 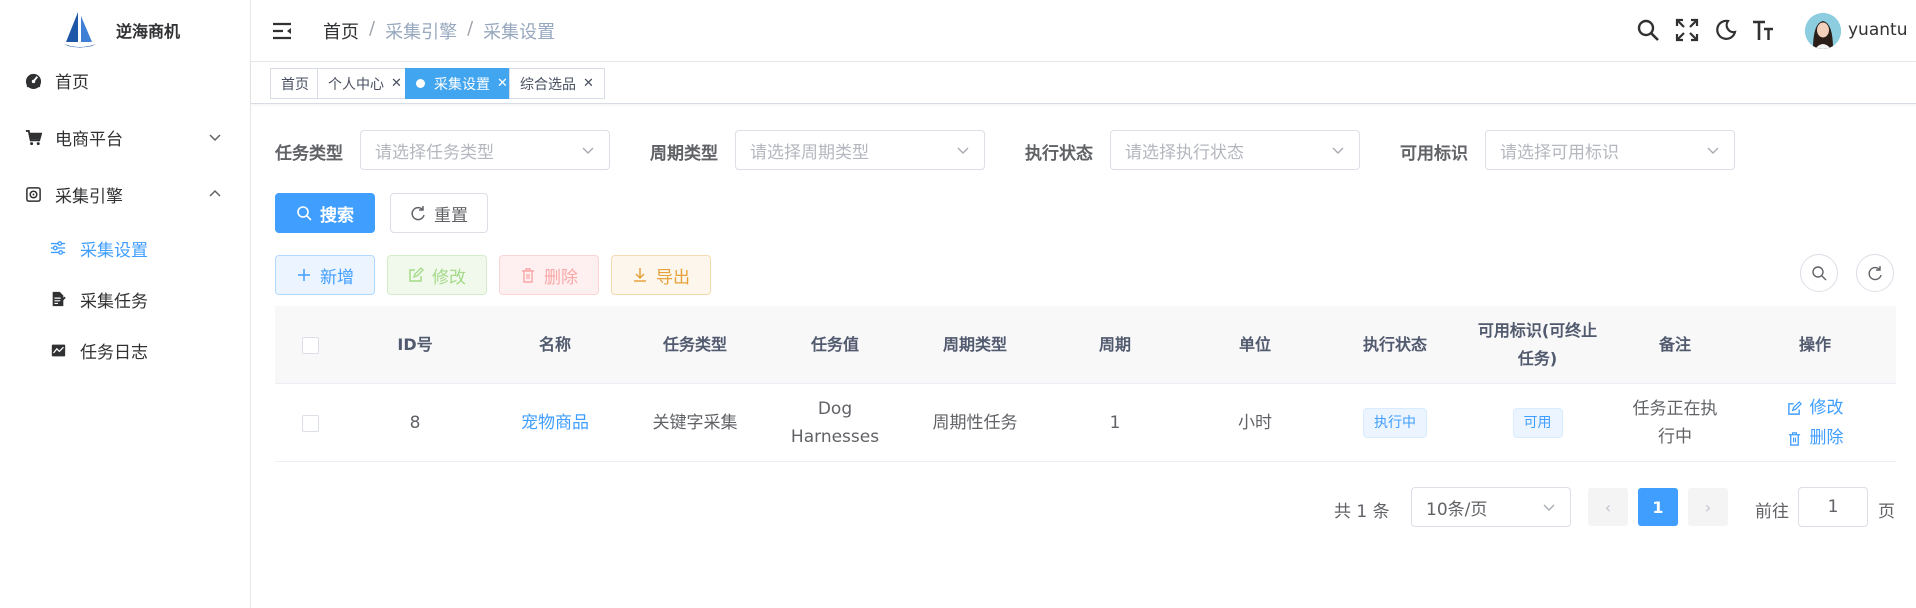 What do you see at coordinates (1826, 438) in the screenshot?
I see `row-delete-label: 删除` at bounding box center [1826, 438].